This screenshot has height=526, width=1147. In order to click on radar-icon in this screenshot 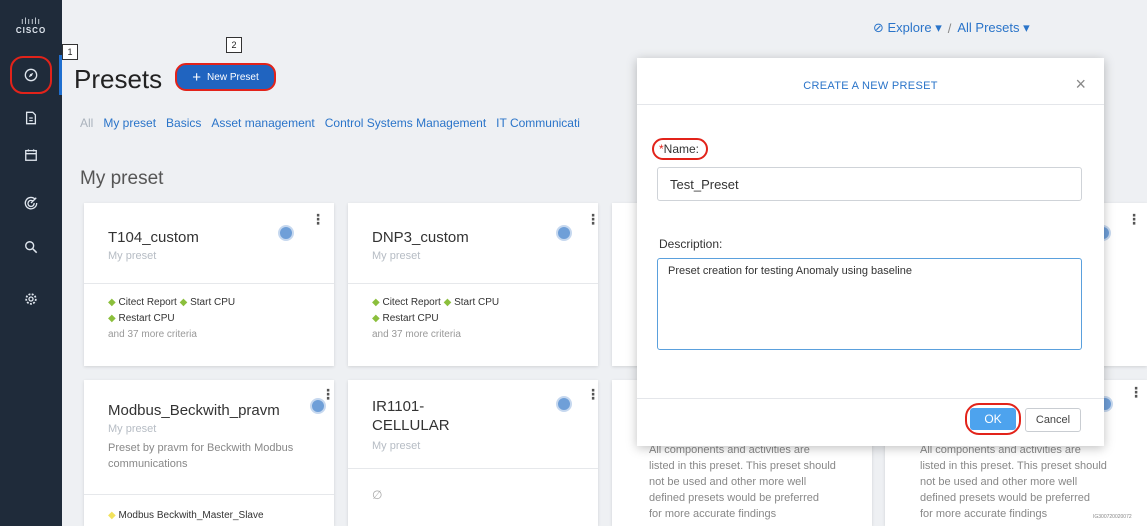, I will do `click(31, 203)`.